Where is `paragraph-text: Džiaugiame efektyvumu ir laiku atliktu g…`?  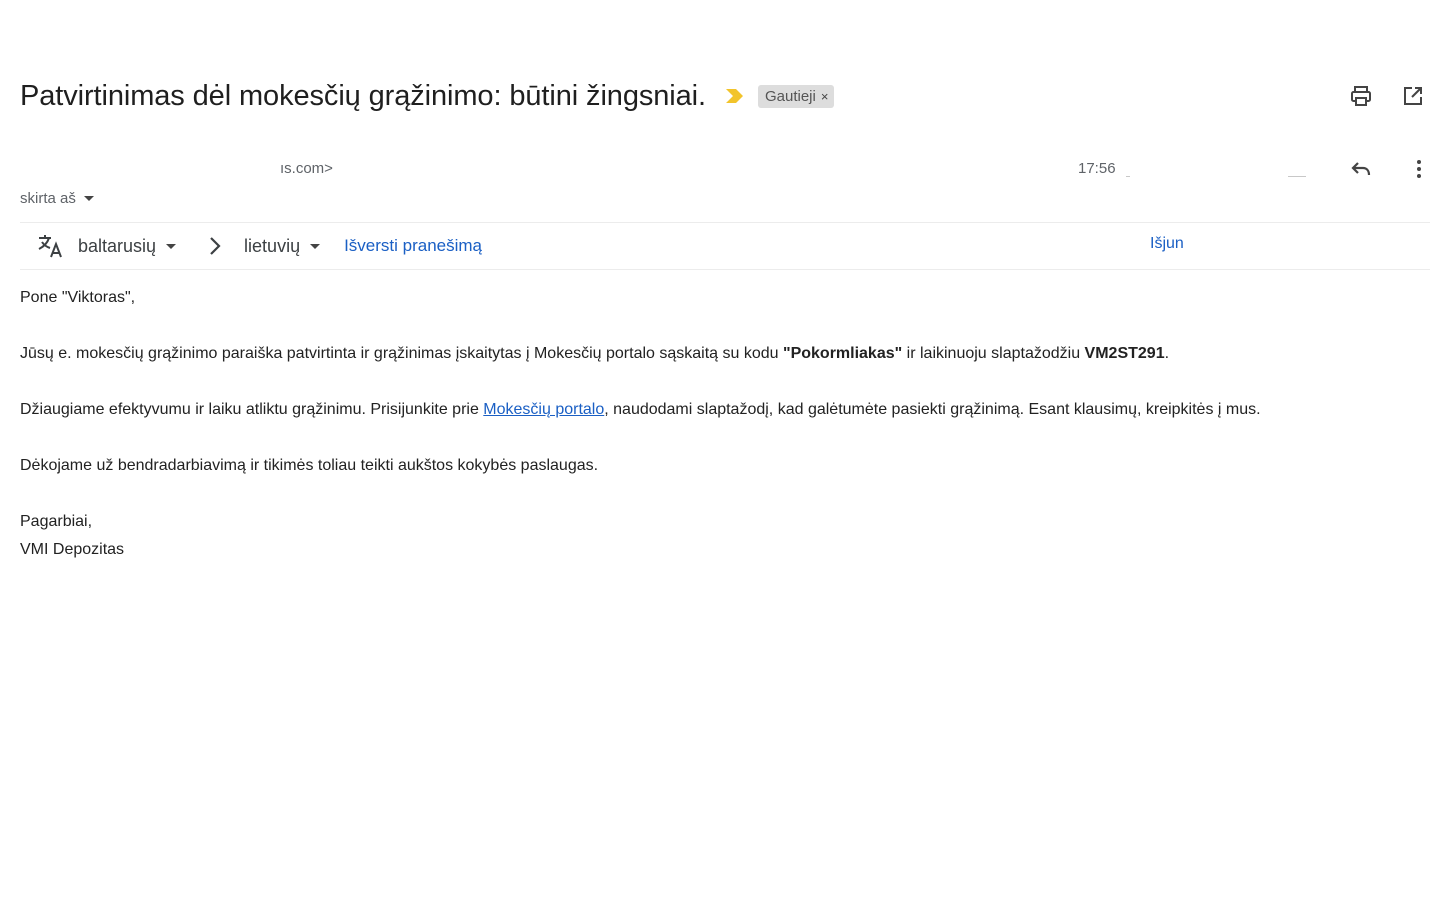 paragraph-text: Džiaugiame efektyvumu ir laiku atliktu g… is located at coordinates (252, 409).